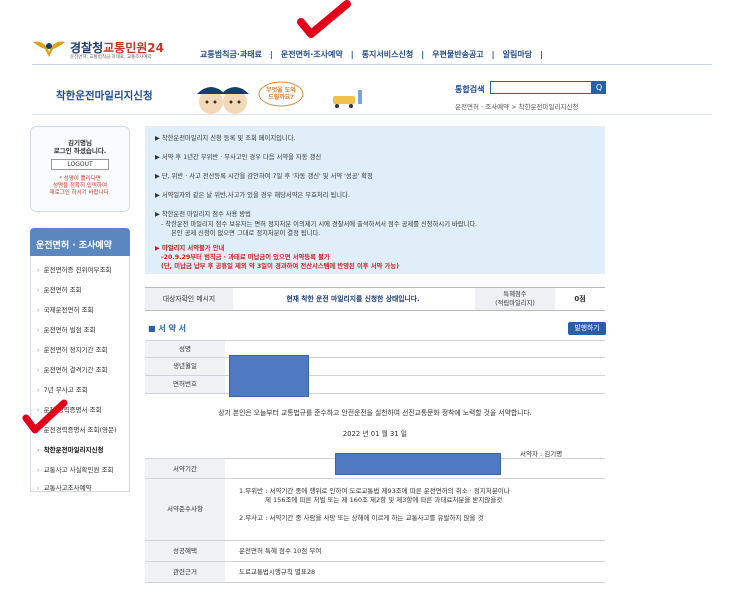  I want to click on info-warning-line: -20.9.29부터 범칙금 · 과태료 미납금이 있으면 서약등록 불가, so click(245, 257).